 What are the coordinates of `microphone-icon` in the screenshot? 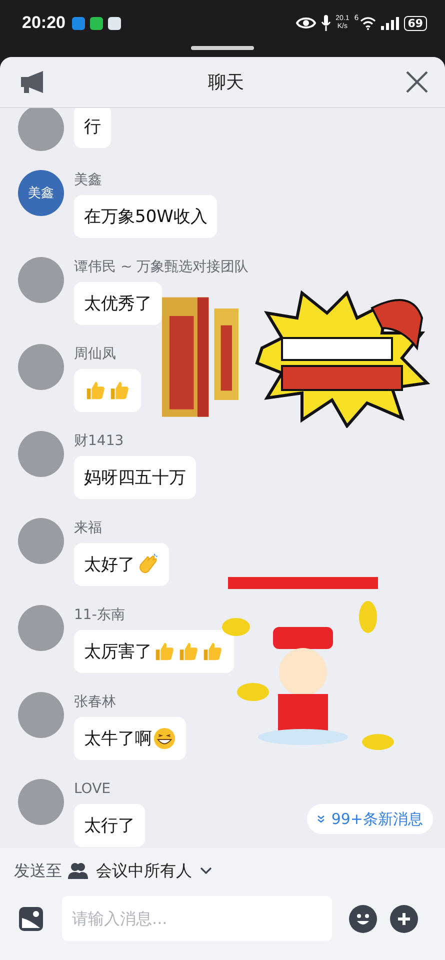 It's located at (325, 23).